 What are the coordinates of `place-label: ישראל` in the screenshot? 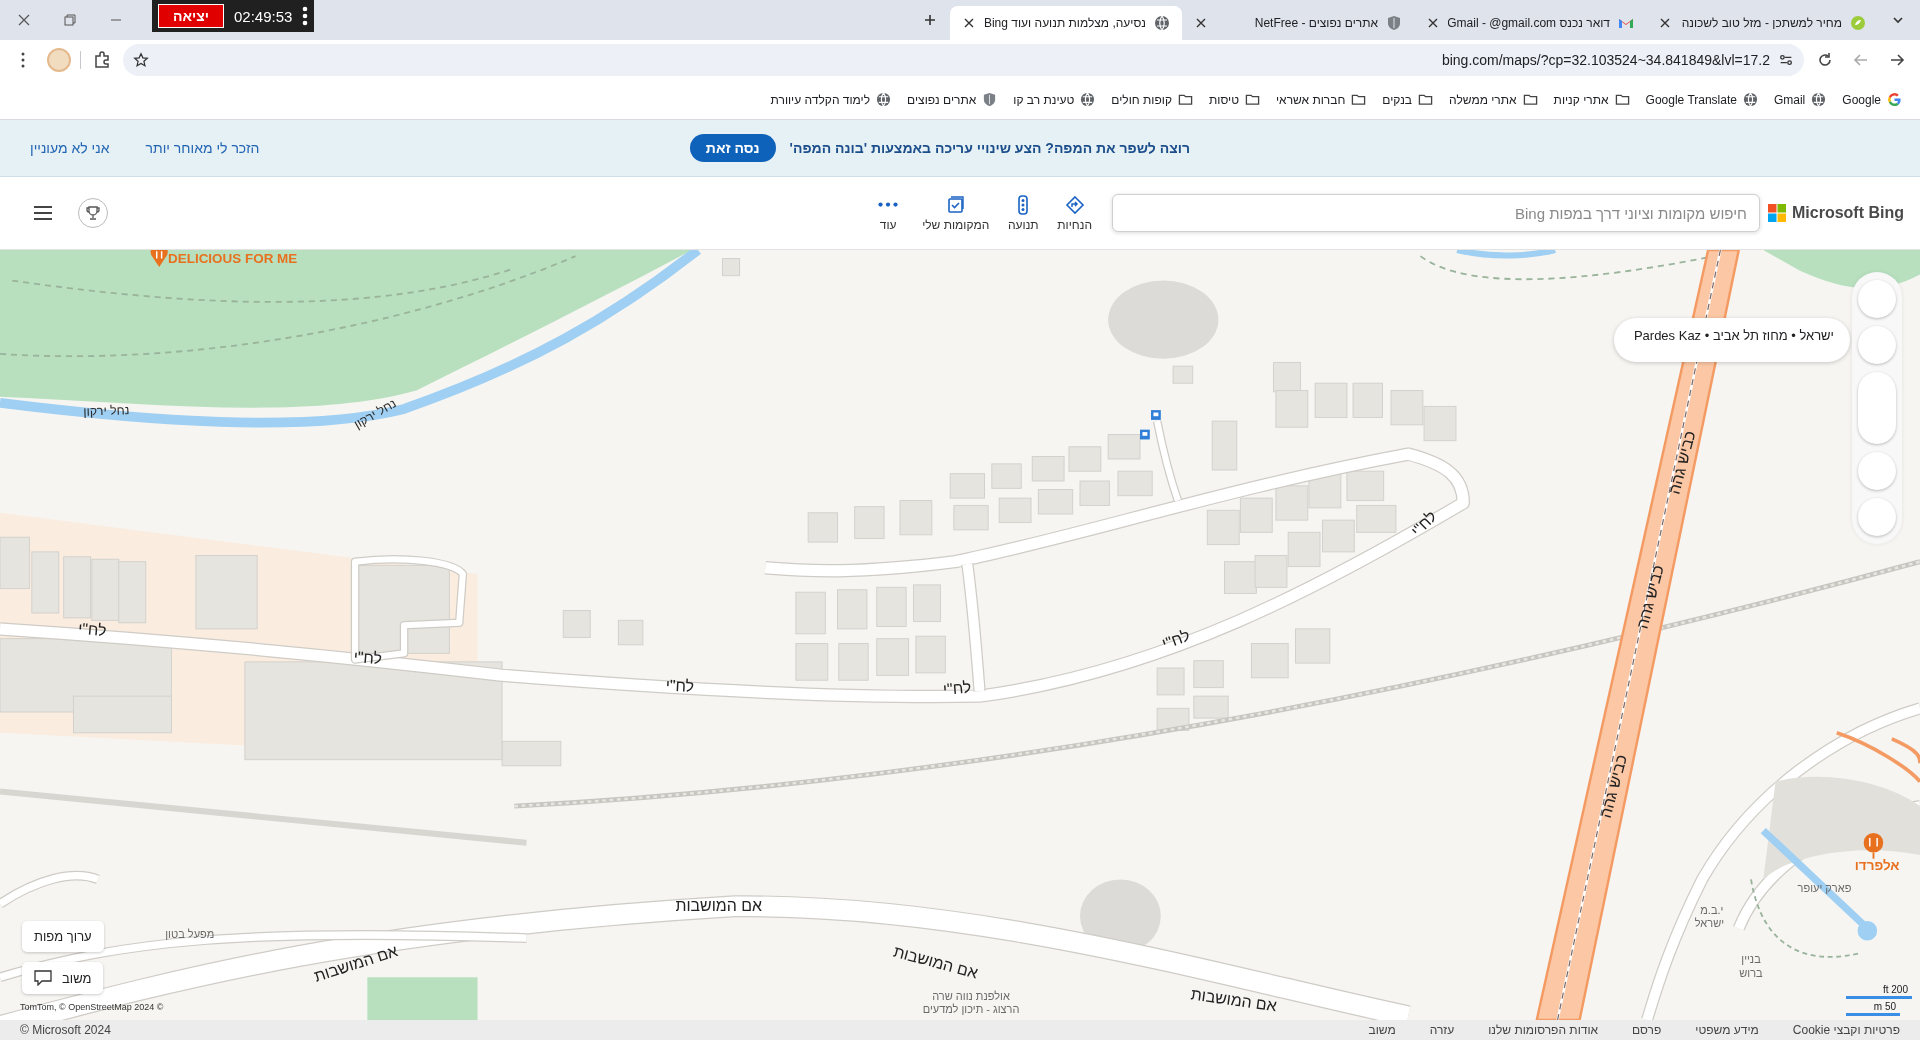 It's located at (1709, 923).